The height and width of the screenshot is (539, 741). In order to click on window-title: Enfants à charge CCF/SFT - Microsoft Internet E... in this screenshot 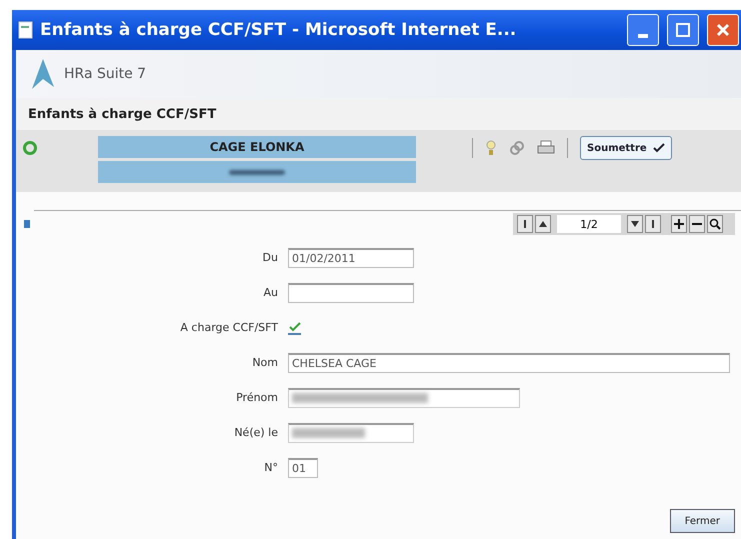, I will do `click(279, 30)`.